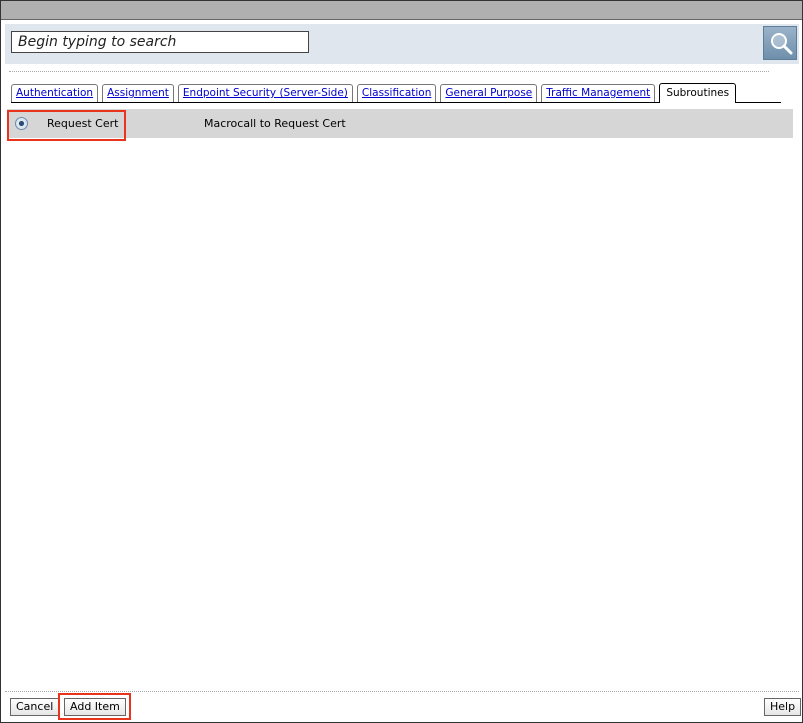  Describe the element at coordinates (94, 706) in the screenshot. I see `highlight-add-item` at that location.